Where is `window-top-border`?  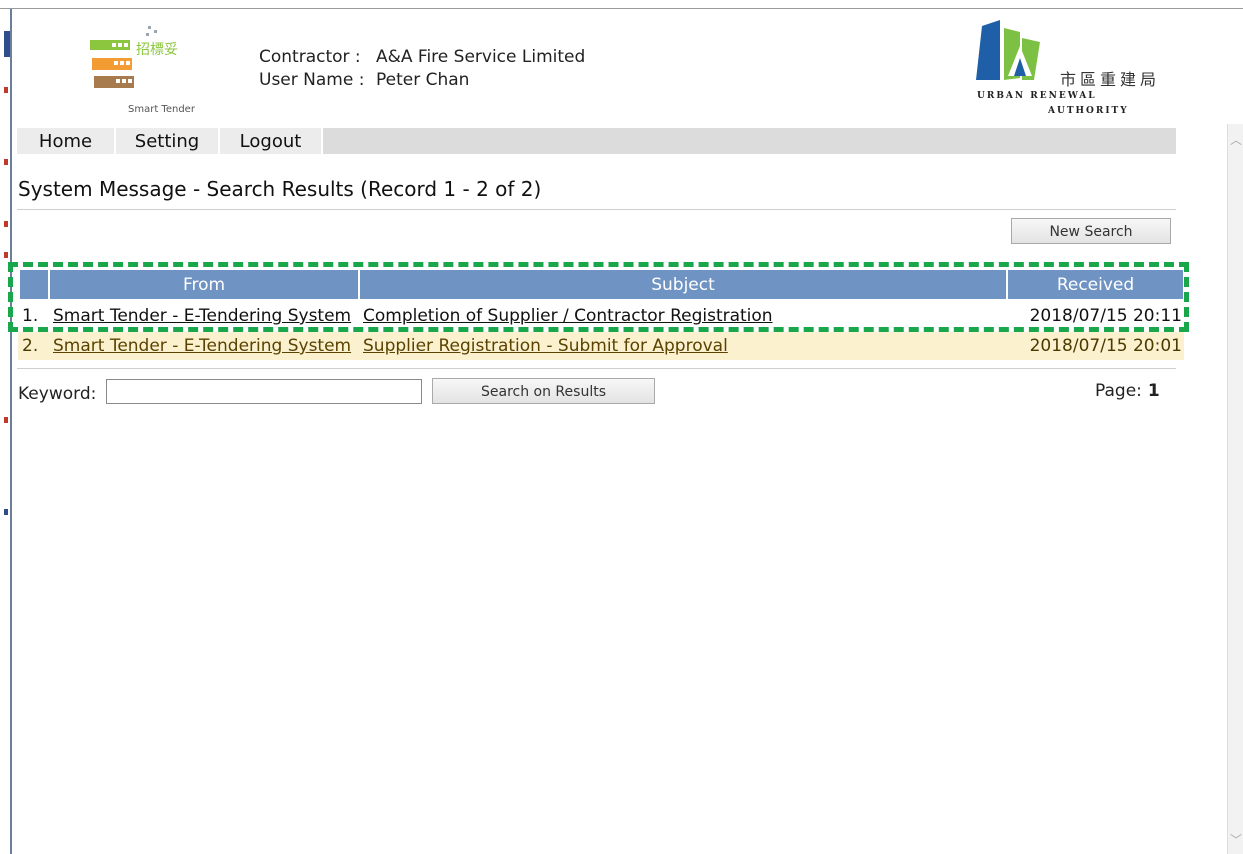 window-top-border is located at coordinates (621, 8).